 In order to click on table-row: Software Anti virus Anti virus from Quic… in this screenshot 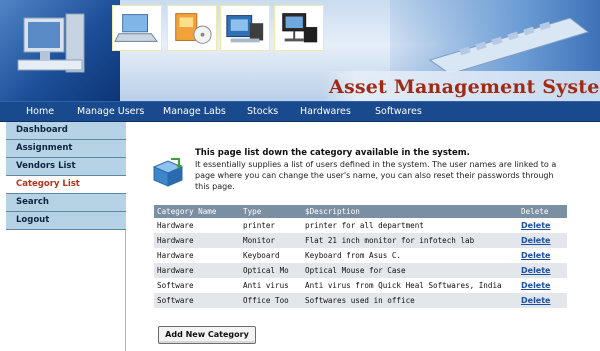, I will do `click(360, 285)`.